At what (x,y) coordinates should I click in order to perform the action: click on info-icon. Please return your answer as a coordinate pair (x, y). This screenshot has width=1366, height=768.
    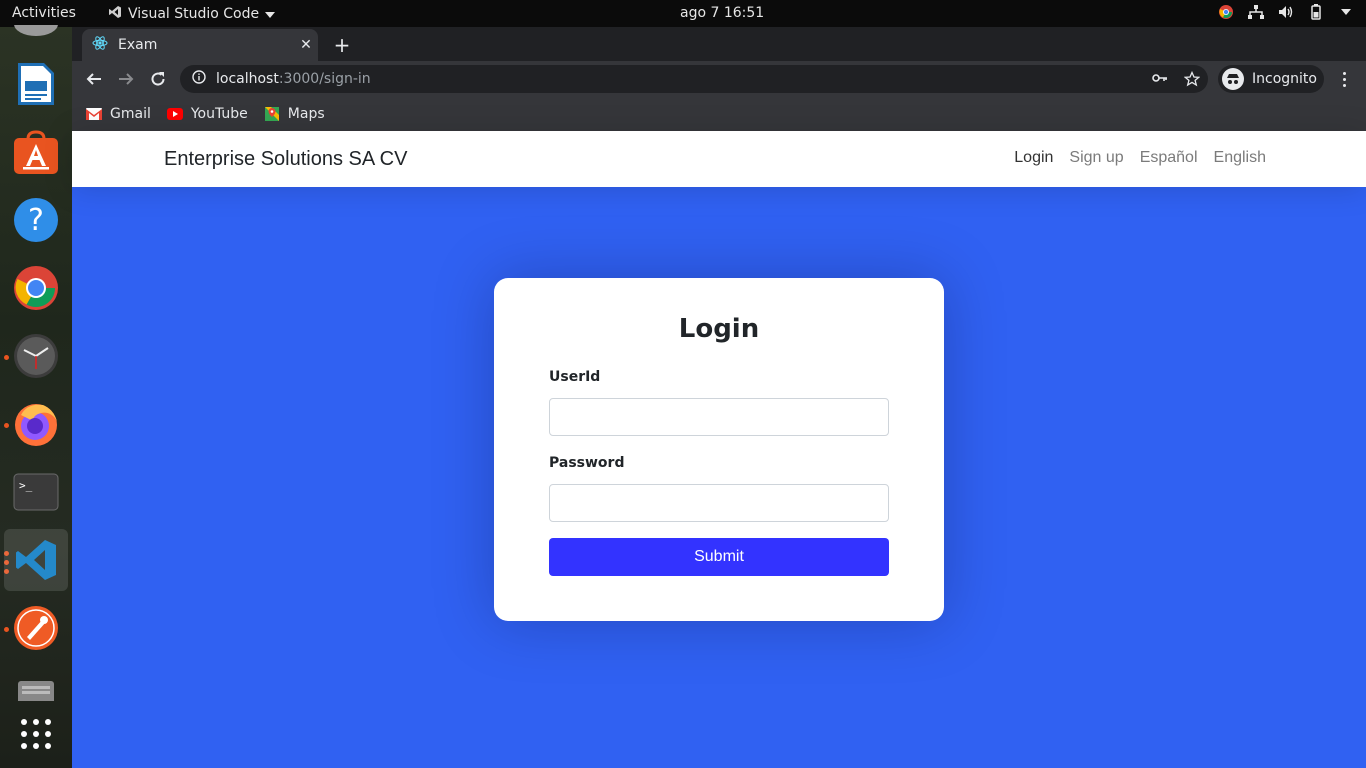
    Looking at the image, I should click on (199, 79).